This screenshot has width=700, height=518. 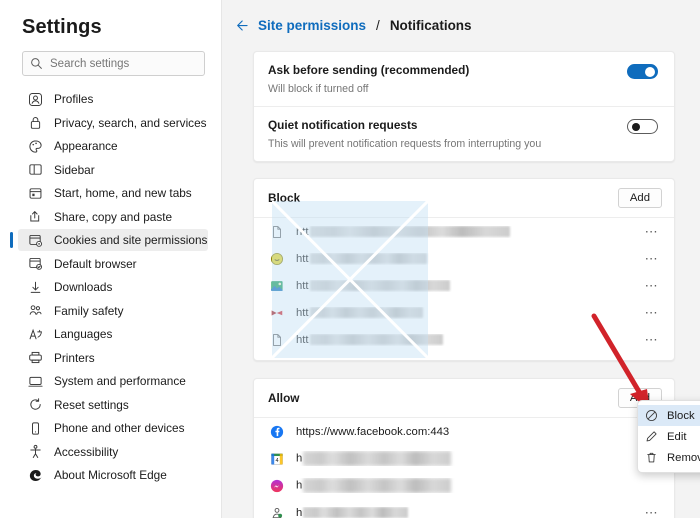 I want to click on sidebar-item-label: Languages, so click(x=83, y=334).